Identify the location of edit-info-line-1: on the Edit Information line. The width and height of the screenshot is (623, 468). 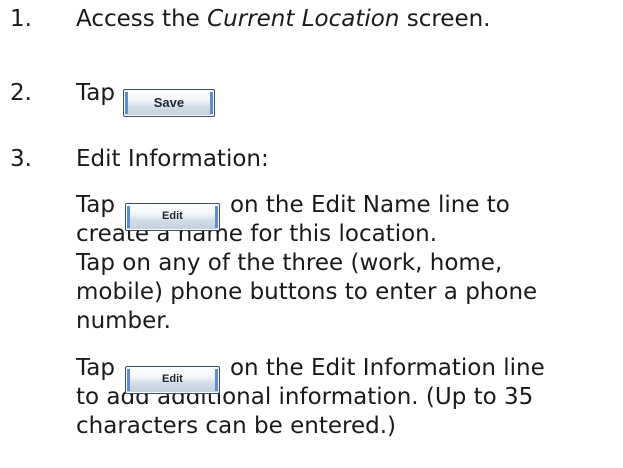
(387, 368).